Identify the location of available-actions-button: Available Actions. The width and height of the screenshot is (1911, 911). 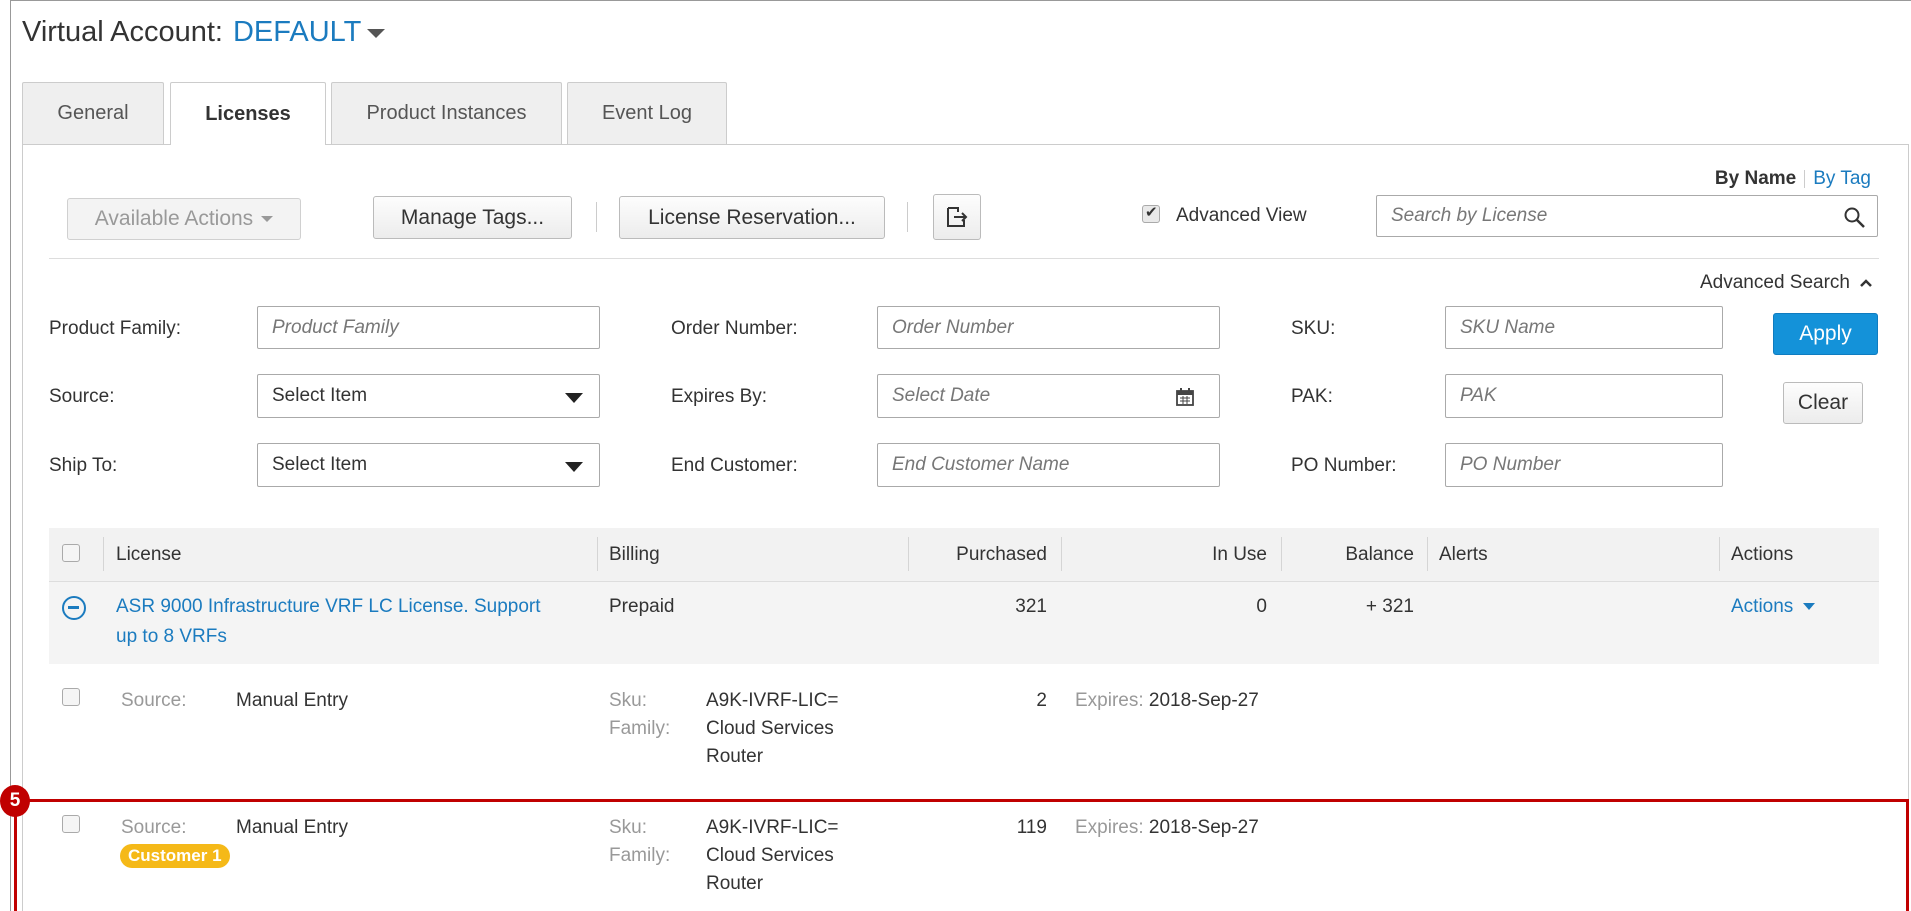
(184, 219).